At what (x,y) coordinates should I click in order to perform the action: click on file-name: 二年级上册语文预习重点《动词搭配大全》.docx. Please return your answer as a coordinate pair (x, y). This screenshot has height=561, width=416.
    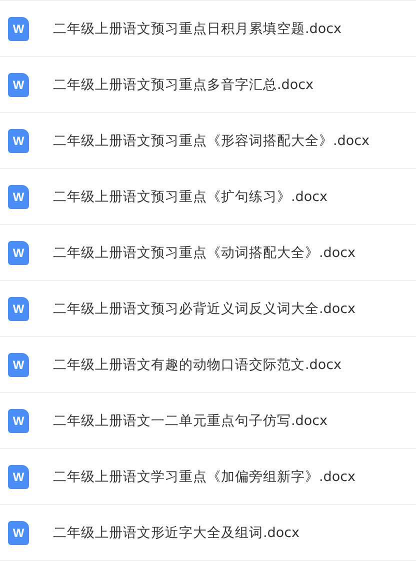
    Looking at the image, I should click on (204, 253).